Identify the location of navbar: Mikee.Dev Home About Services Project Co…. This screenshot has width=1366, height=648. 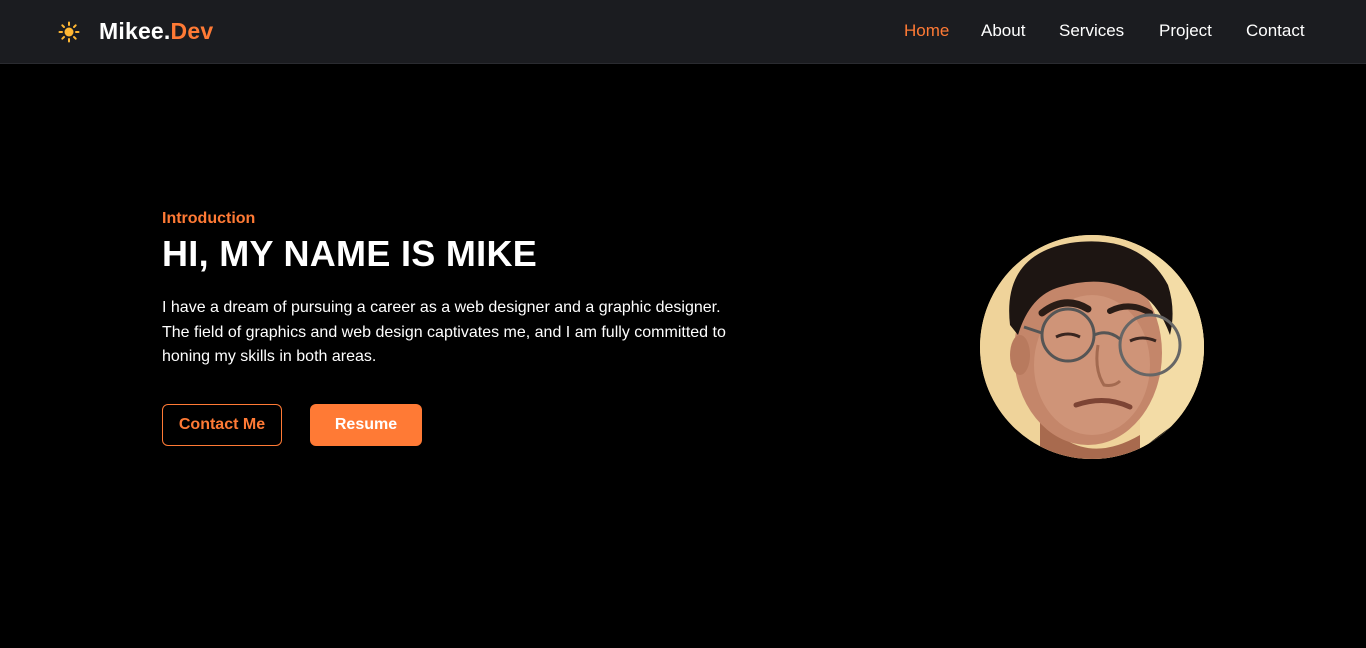
(683, 32).